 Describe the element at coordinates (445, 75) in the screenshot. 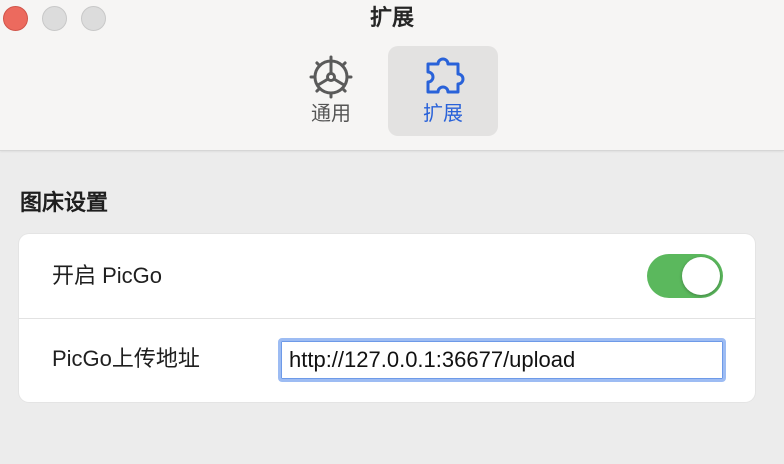

I see `puzzle-icon` at that location.